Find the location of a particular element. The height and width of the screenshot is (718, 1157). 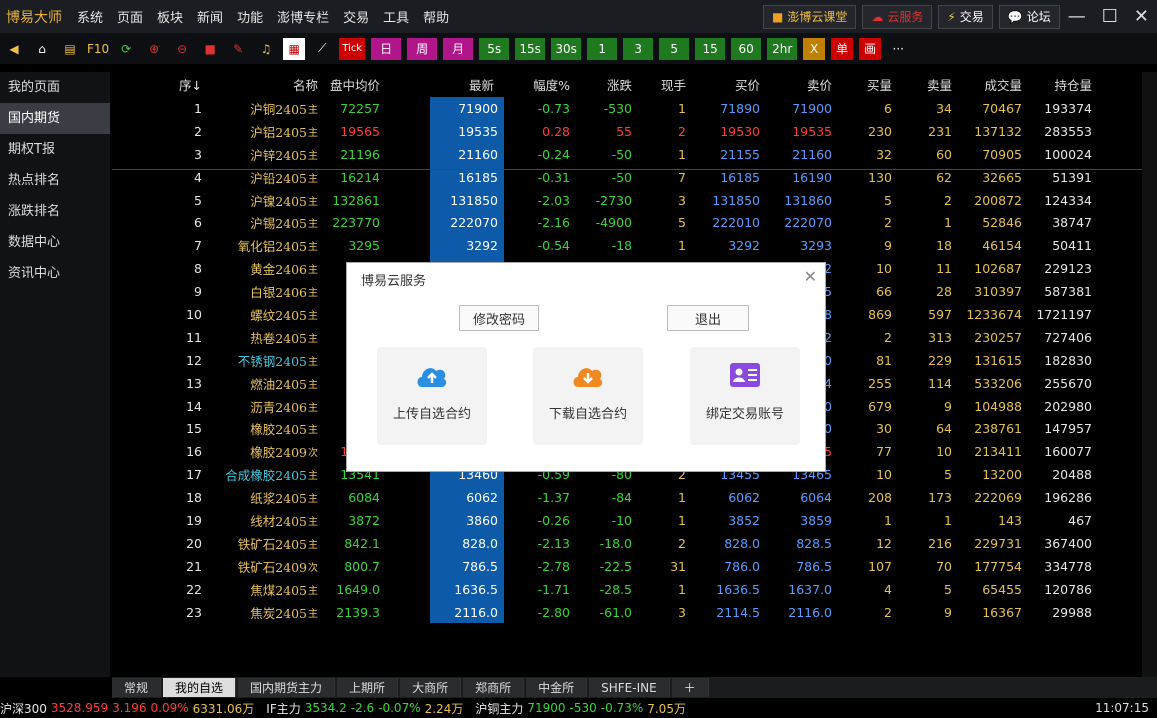

bind-account-button: 绑定交易账号 is located at coordinates (745, 396).